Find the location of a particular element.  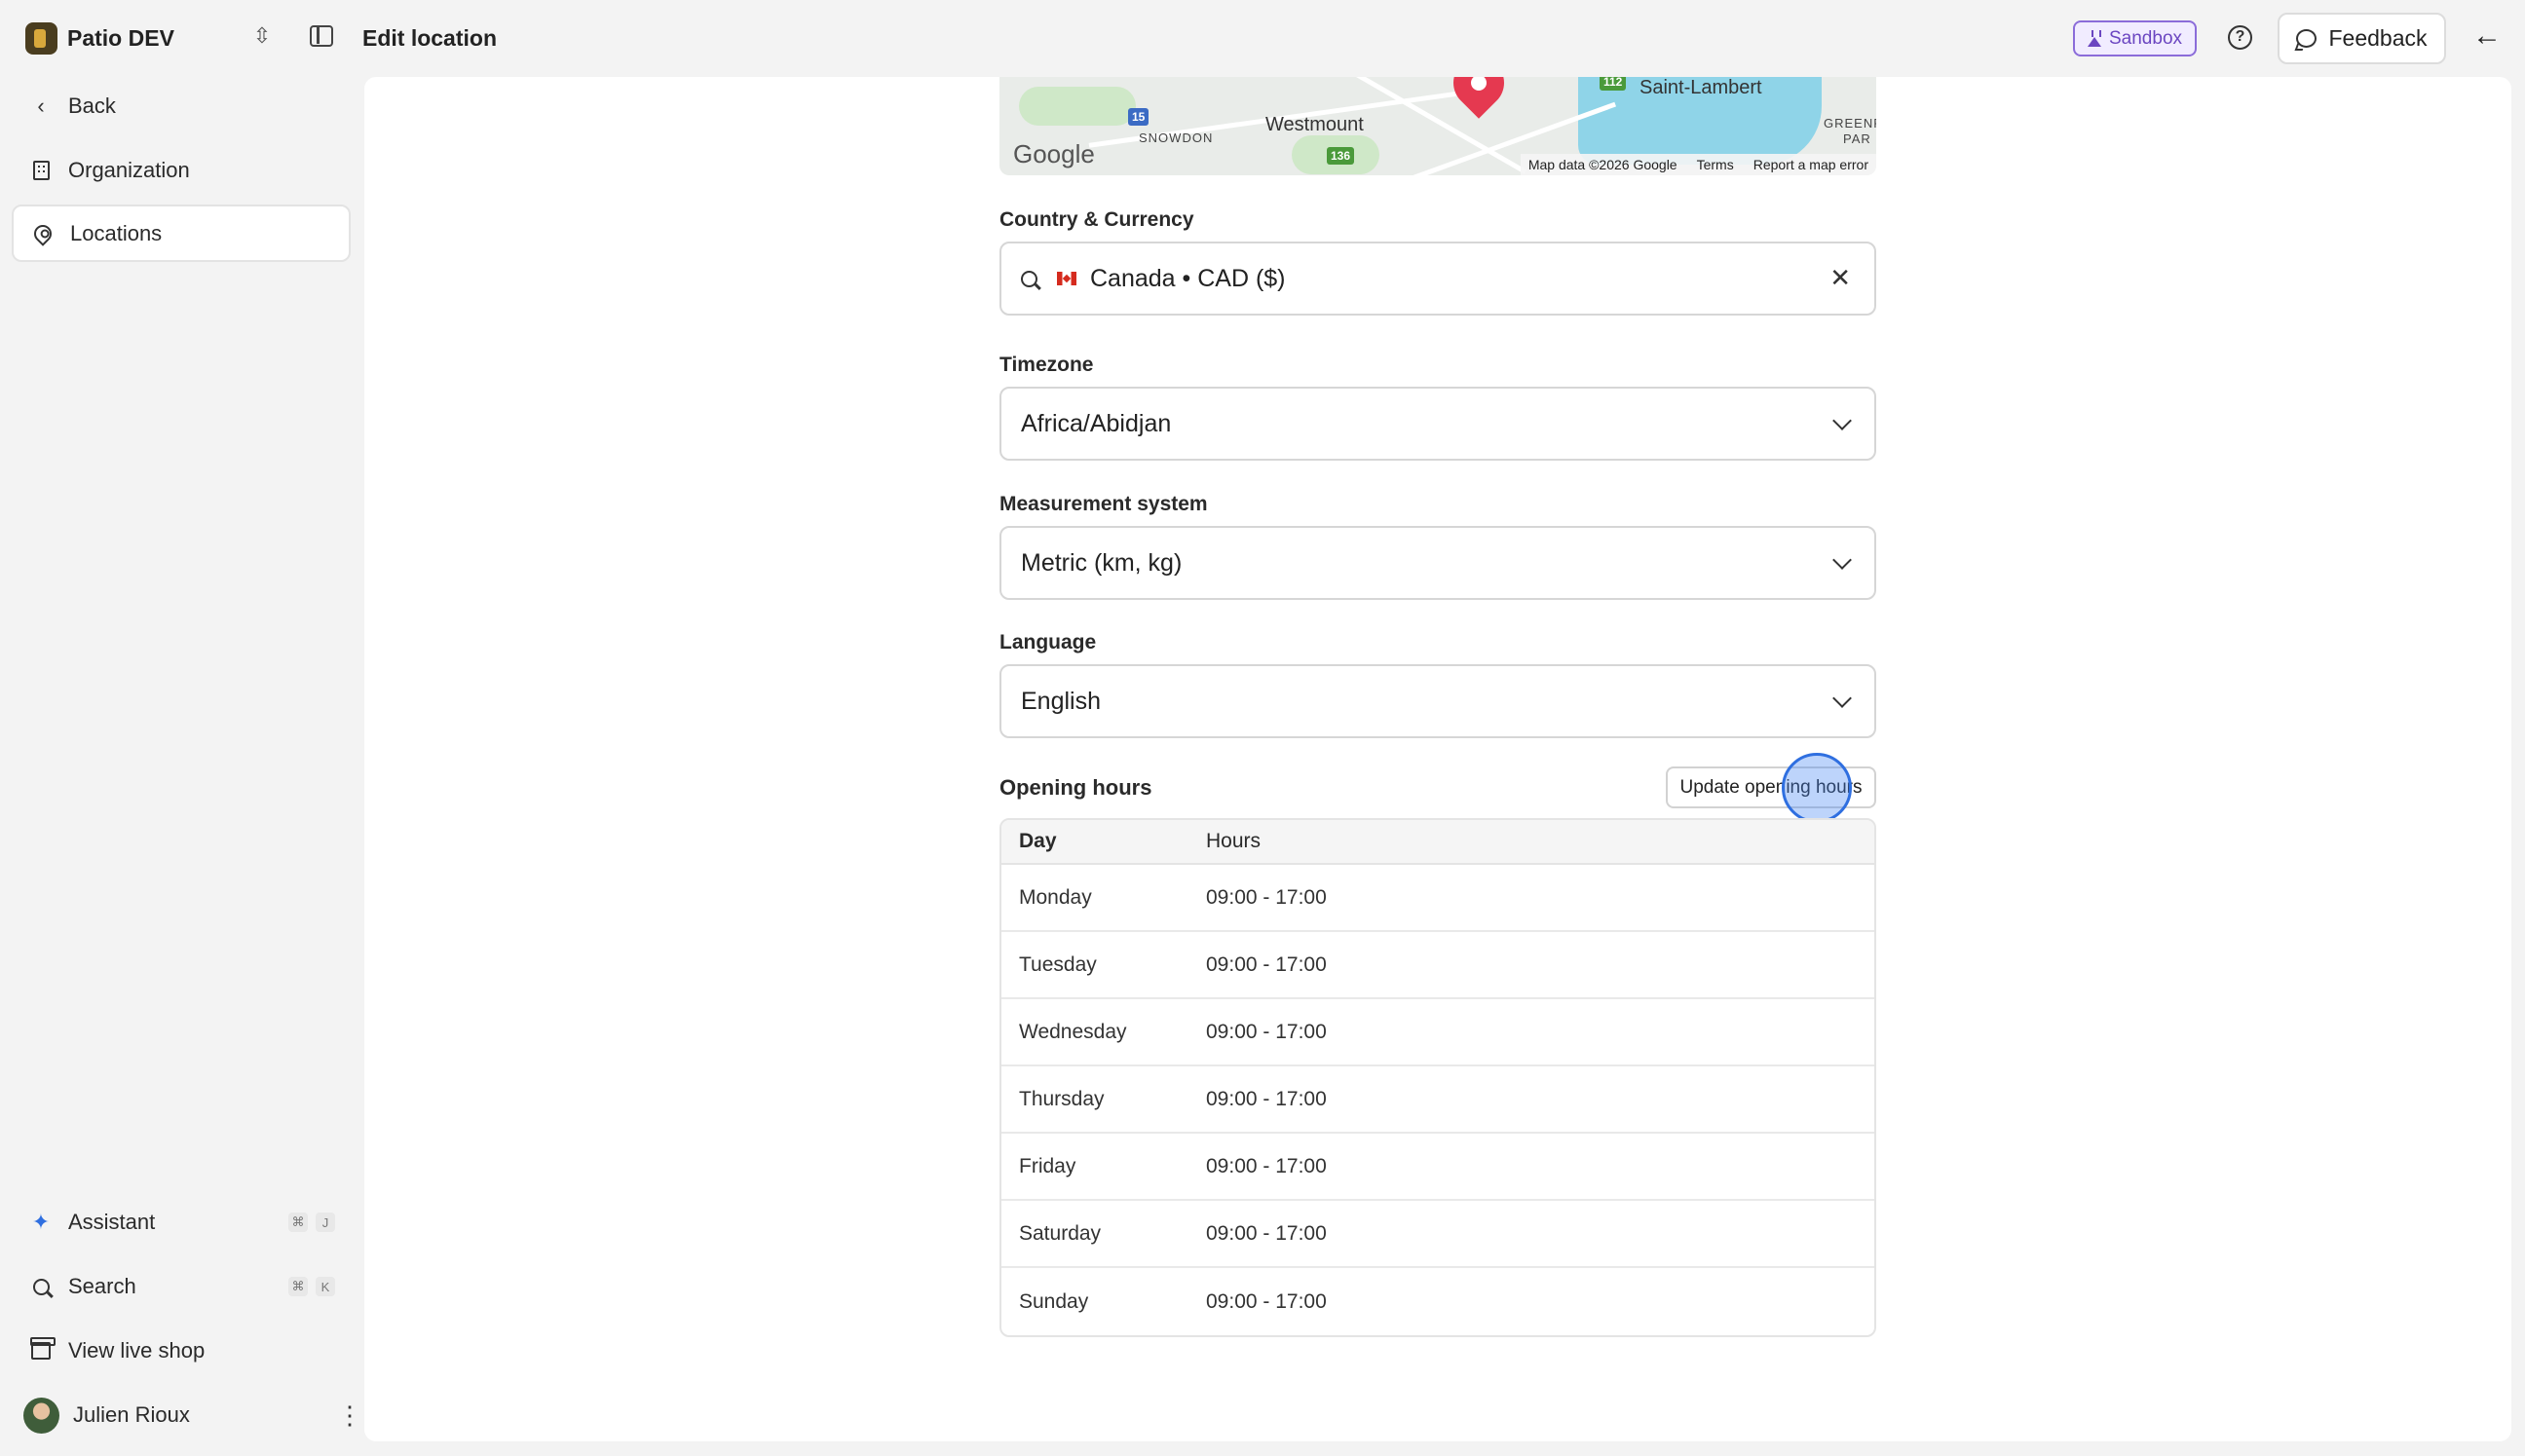

map-pin-marker is located at coordinates (1479, 98).